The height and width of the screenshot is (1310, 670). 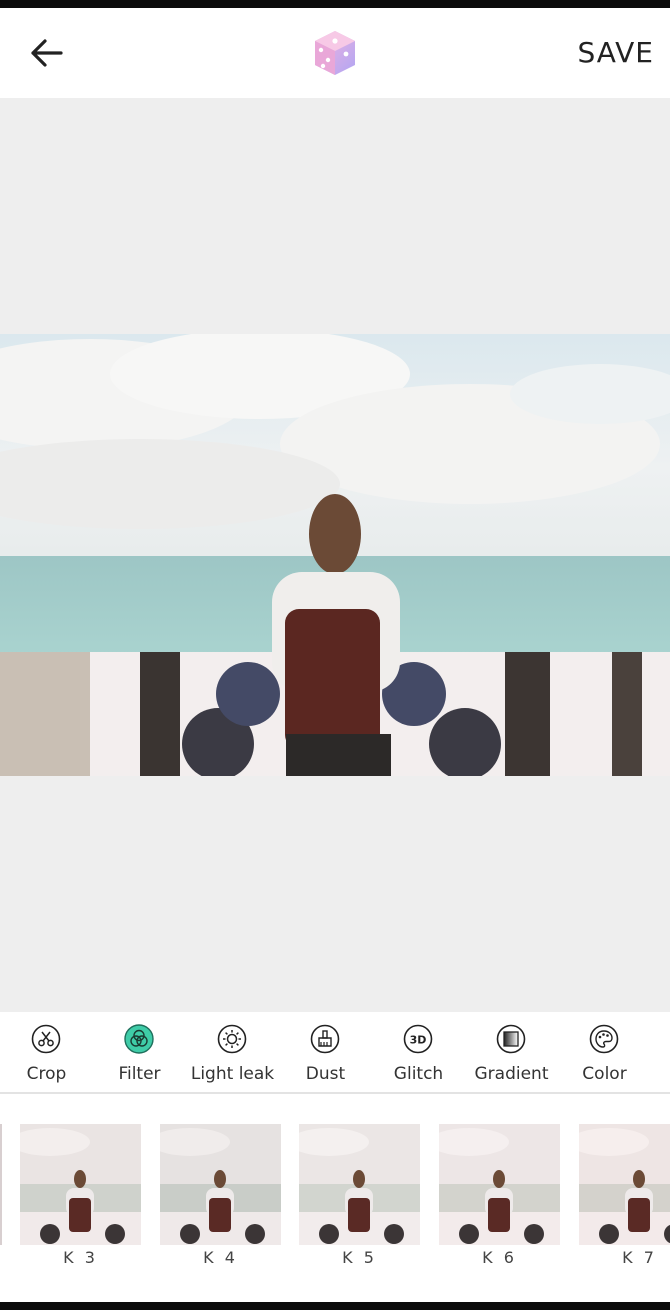 What do you see at coordinates (639, 1257) in the screenshot?
I see `filter-label: K 7` at bounding box center [639, 1257].